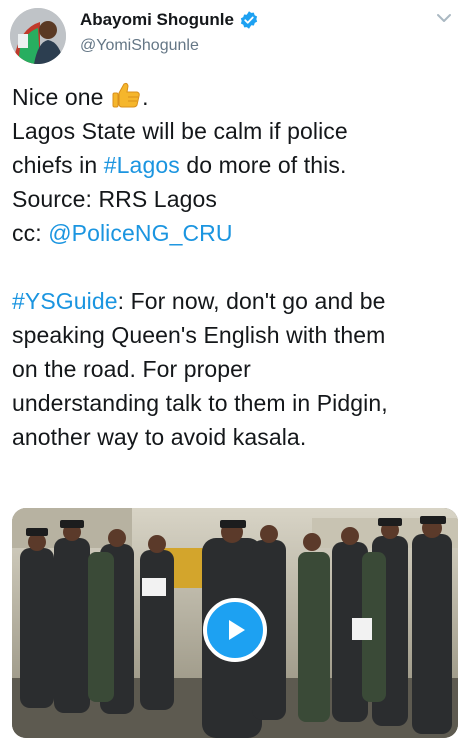 This screenshot has height=738, width=471. I want to click on name-row: Abayomi Shogunle, so click(169, 20).